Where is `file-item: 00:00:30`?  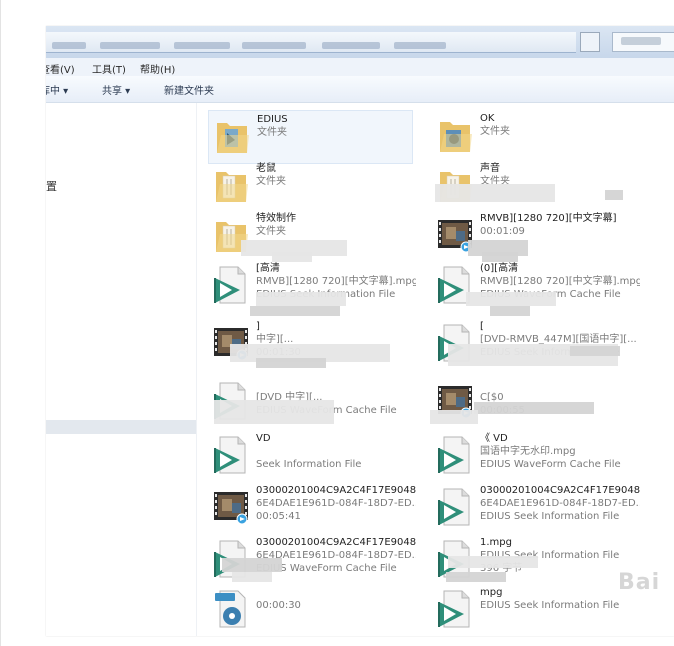 file-item: 00:00:30 is located at coordinates (310, 610).